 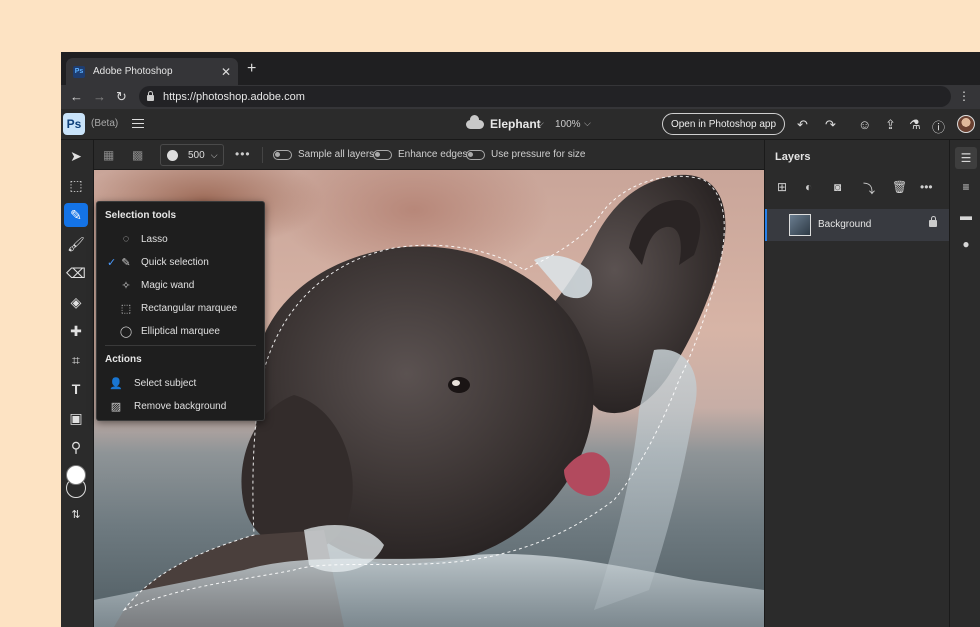 What do you see at coordinates (282, 155) in the screenshot?
I see `sample-all-layers-toggle` at bounding box center [282, 155].